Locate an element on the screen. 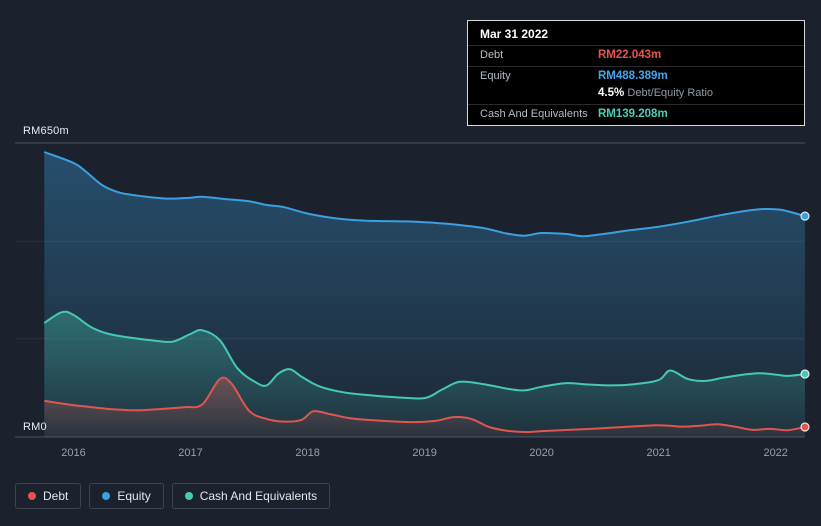  equity-series-dot is located at coordinates (106, 496).